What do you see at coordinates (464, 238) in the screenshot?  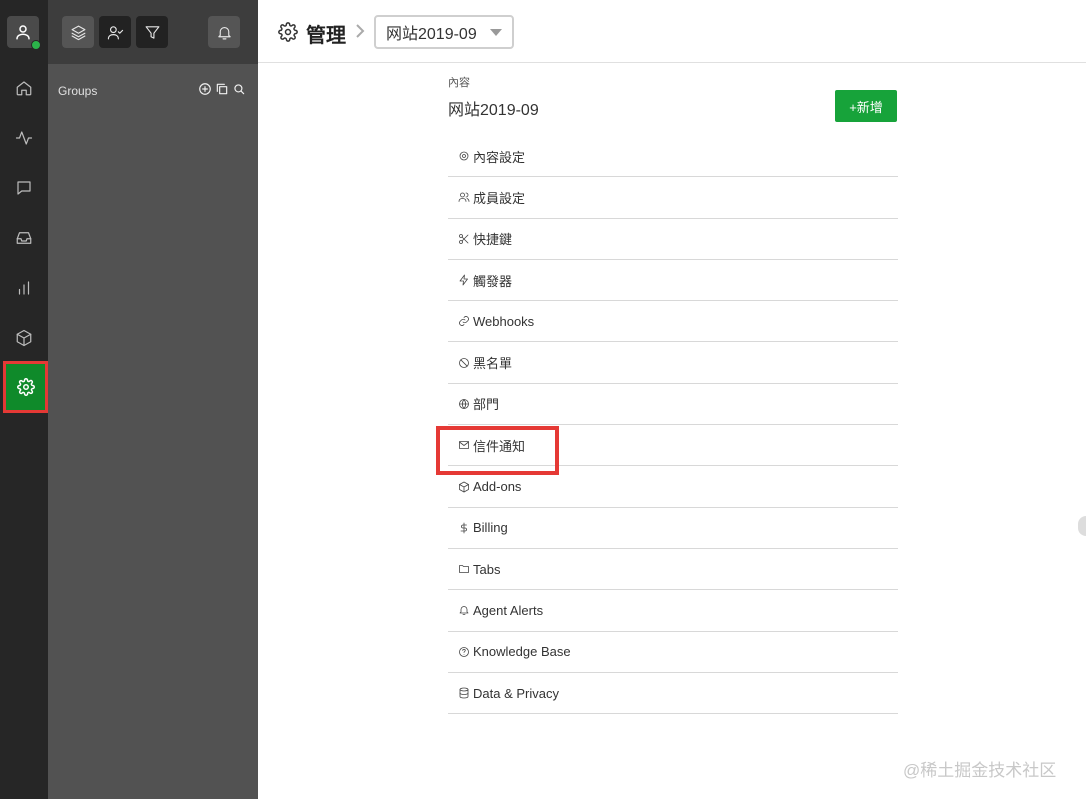 I see `scissors-icon` at bounding box center [464, 238].